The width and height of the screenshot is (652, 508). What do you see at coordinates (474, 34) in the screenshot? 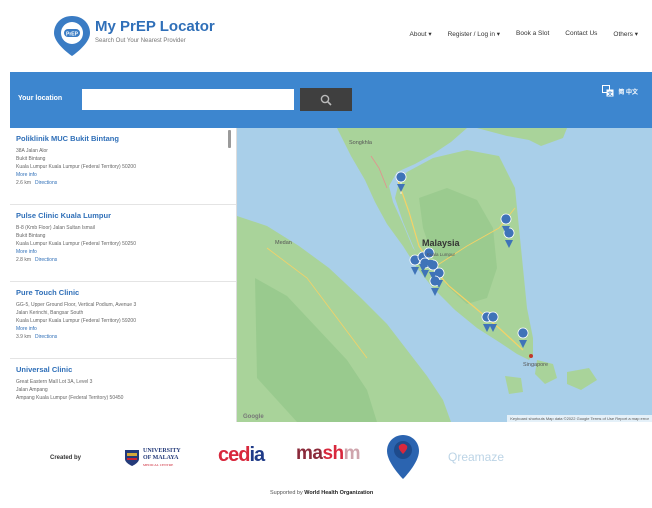
I see `nav-register-login: Register / Log in ▾` at bounding box center [474, 34].